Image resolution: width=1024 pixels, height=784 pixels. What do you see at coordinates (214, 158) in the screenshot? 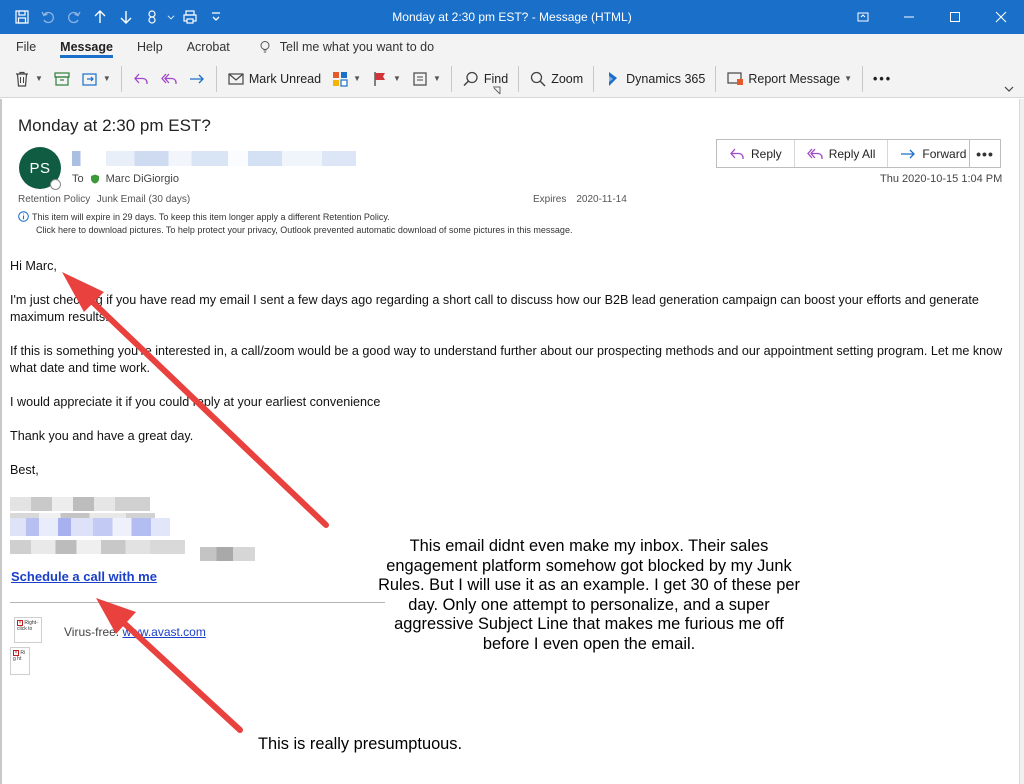
I see `sender-name-redacted` at bounding box center [214, 158].